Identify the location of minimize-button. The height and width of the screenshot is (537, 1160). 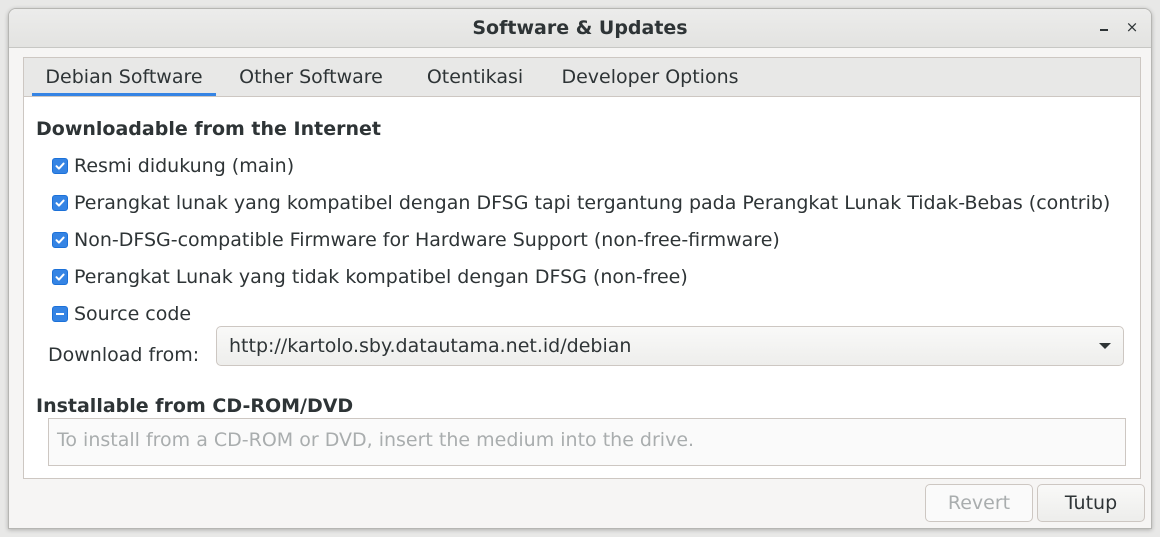
(1104, 28).